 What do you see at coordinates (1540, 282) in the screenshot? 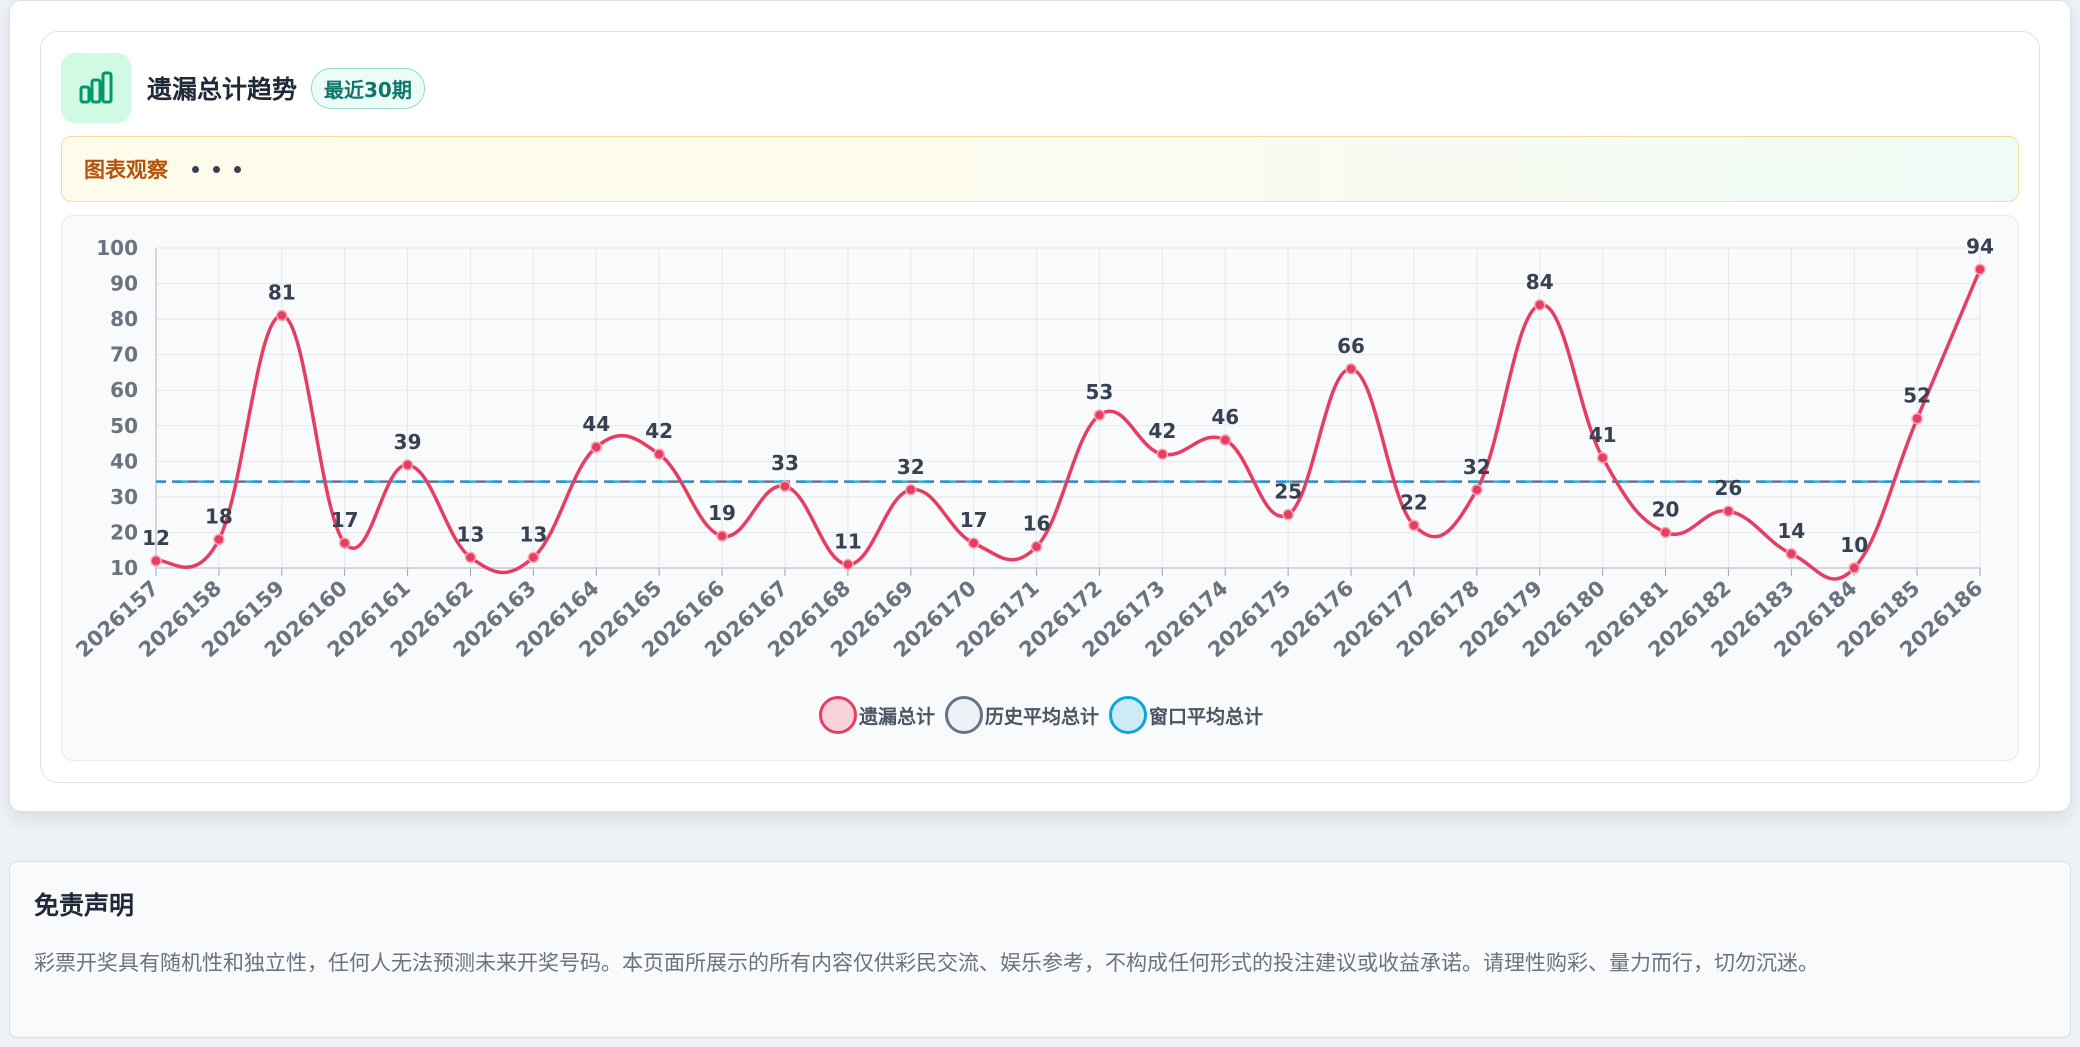
I see `data-label: 84` at bounding box center [1540, 282].